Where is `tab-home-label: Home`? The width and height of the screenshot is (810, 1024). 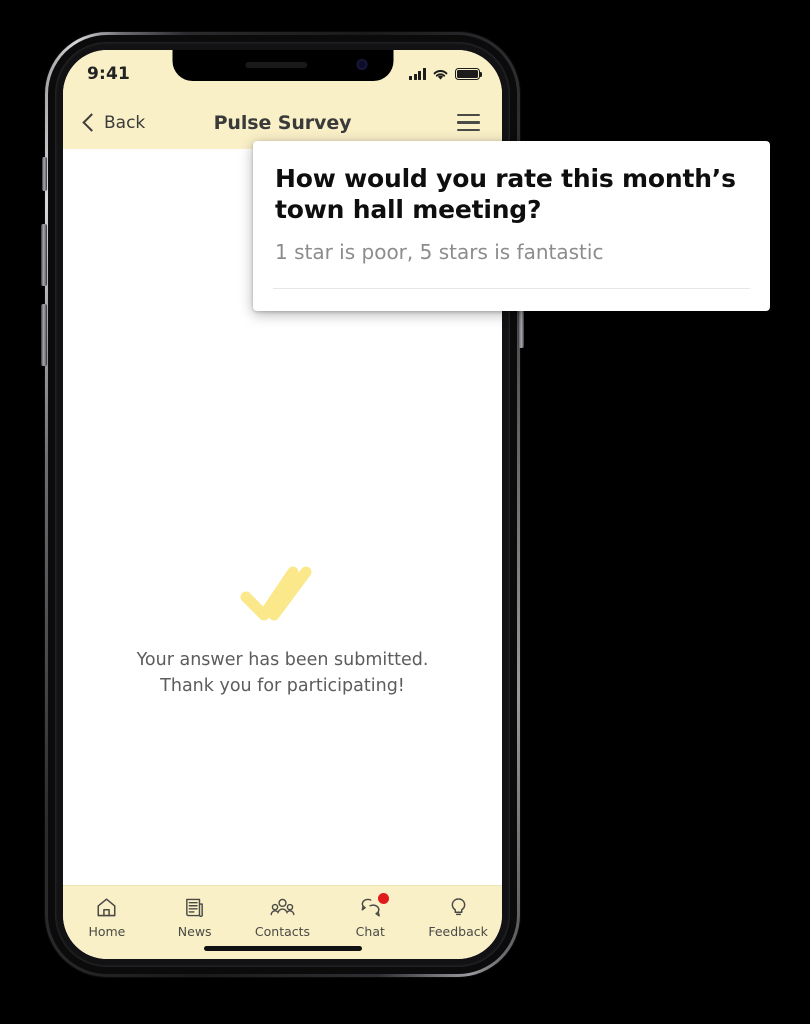
tab-home-label: Home is located at coordinates (107, 931).